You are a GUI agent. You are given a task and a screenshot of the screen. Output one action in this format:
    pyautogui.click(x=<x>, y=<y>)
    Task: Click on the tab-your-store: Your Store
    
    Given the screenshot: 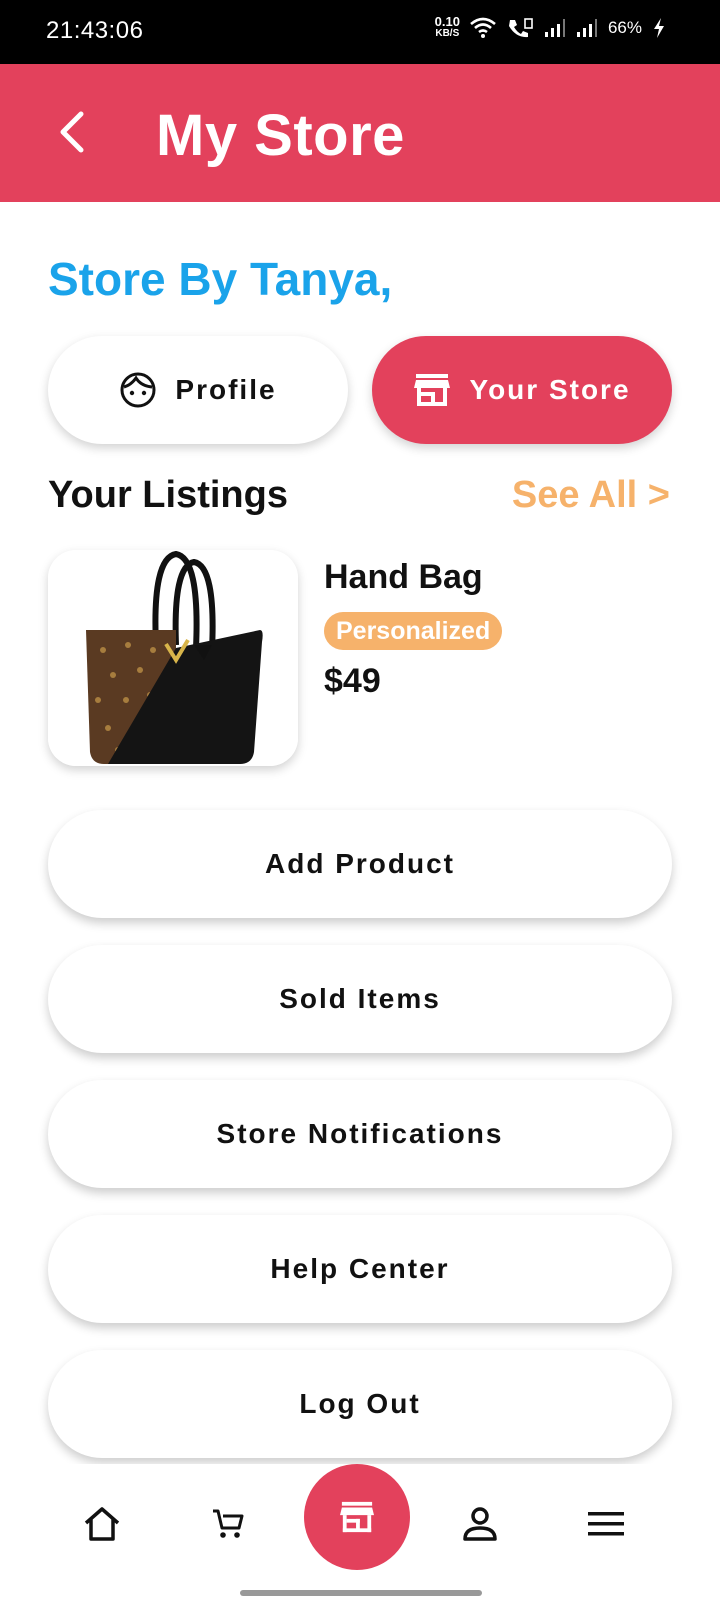 What is the action you would take?
    pyautogui.click(x=522, y=390)
    